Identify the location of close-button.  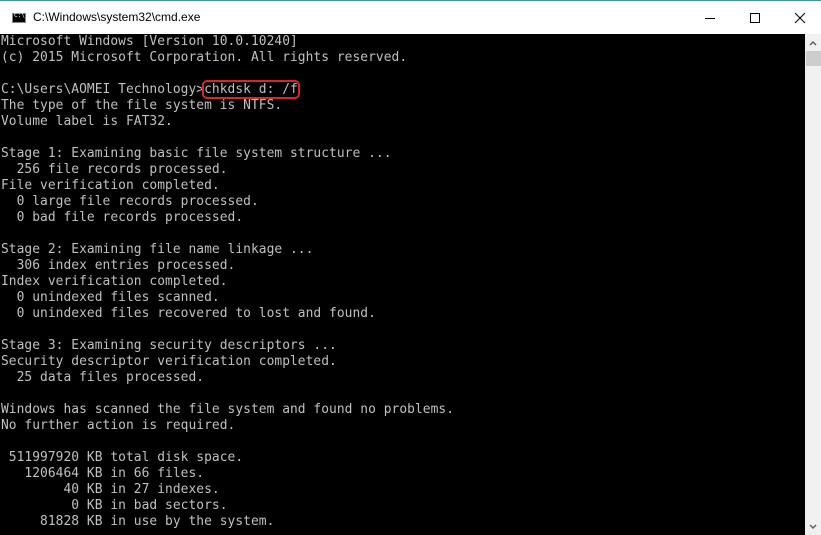
(799, 18).